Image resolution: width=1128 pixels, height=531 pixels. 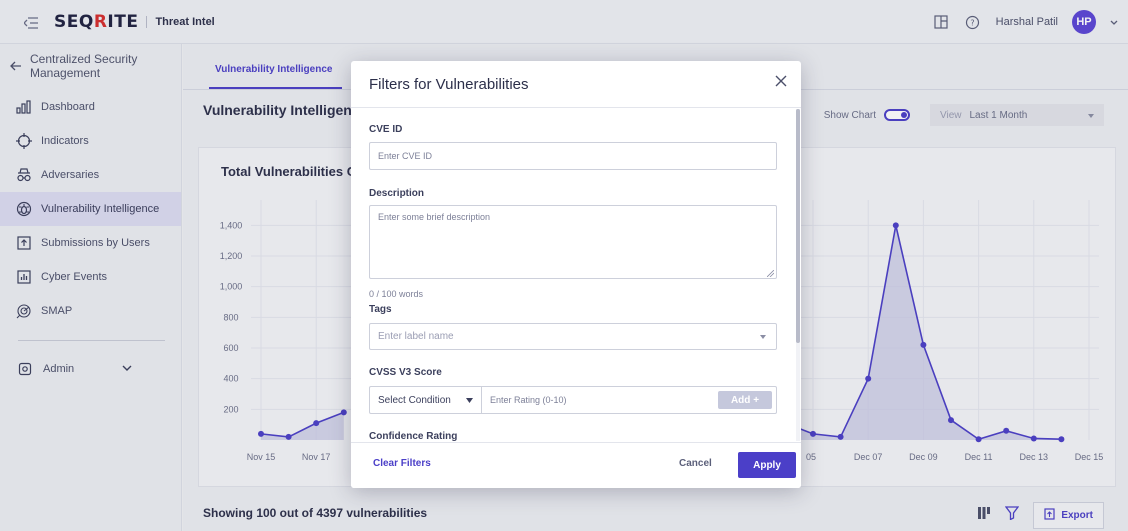 I want to click on cve-id-placeholder: Enter CVE ID, so click(x=405, y=156).